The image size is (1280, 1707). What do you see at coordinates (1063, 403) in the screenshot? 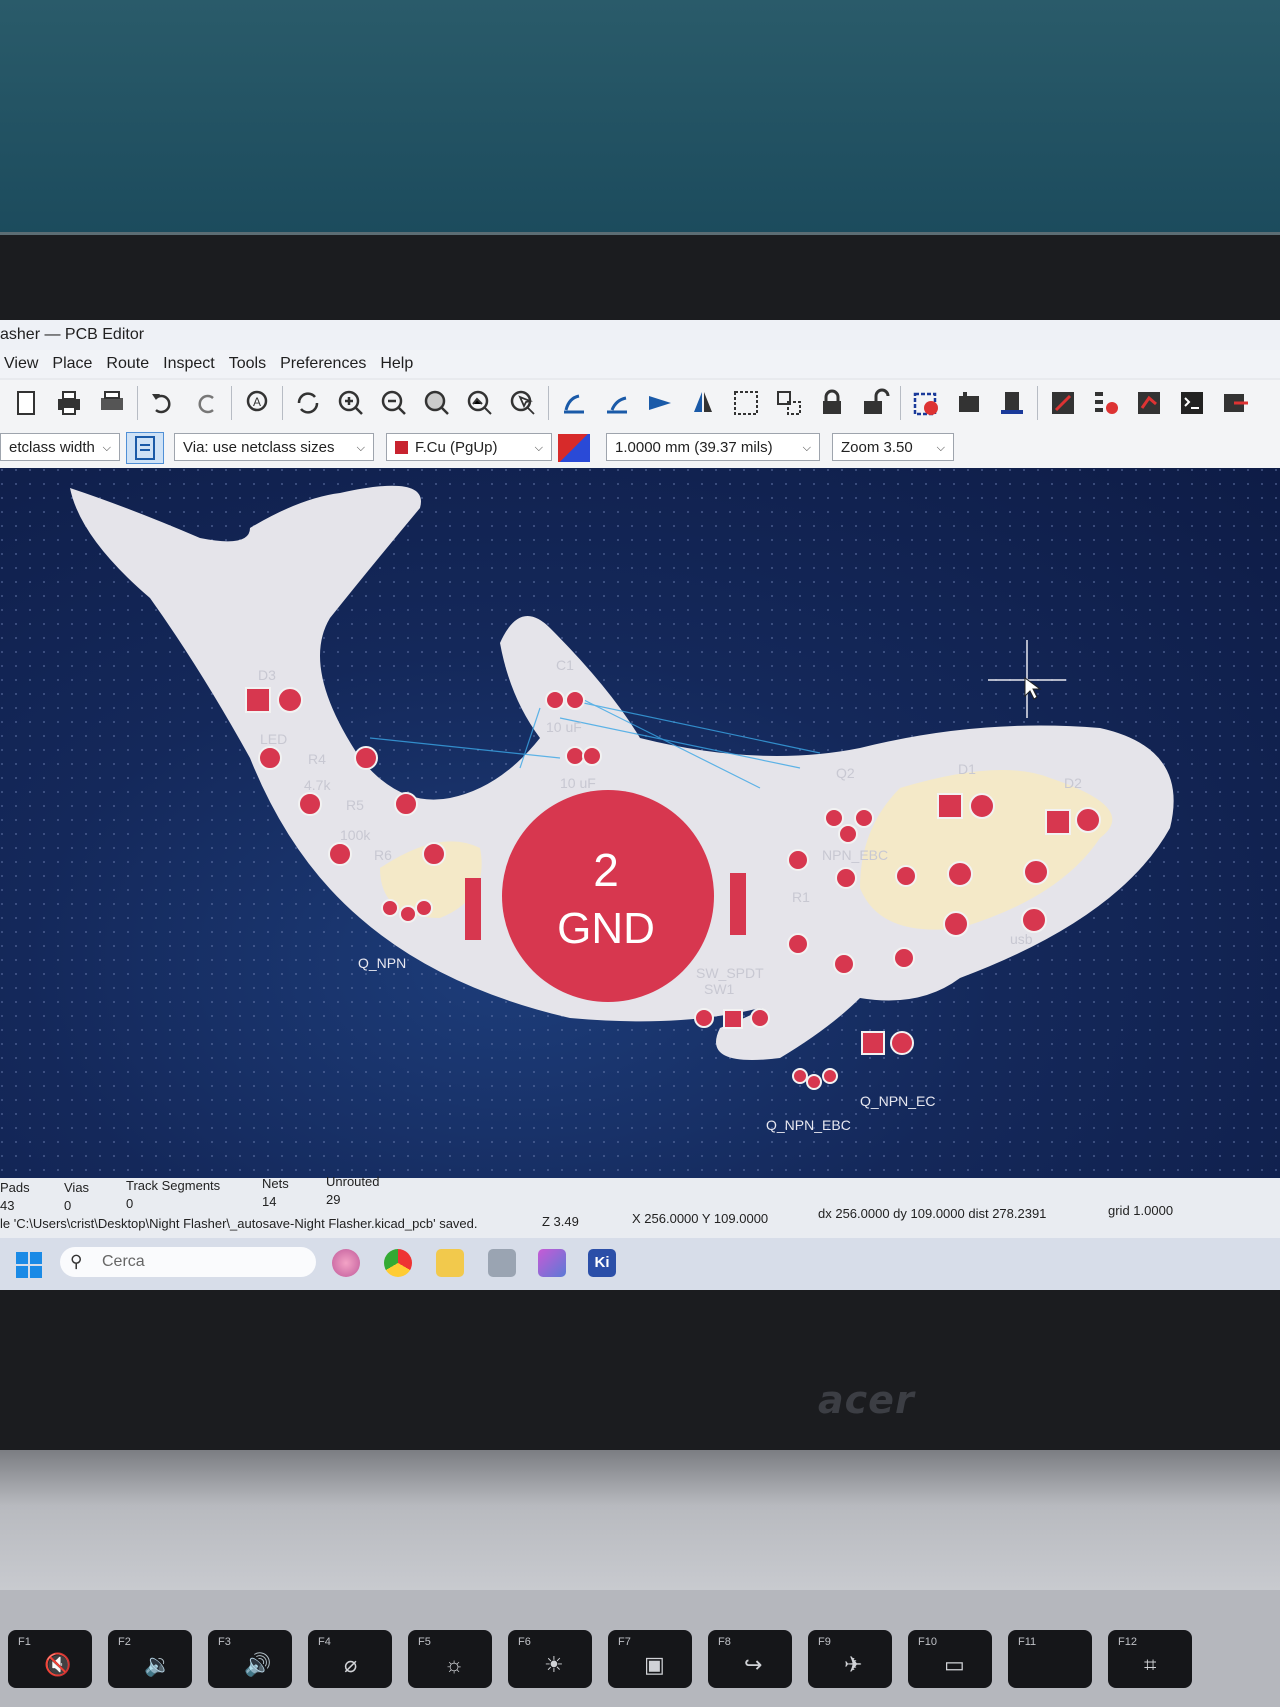
I see `scripting-icon` at bounding box center [1063, 403].